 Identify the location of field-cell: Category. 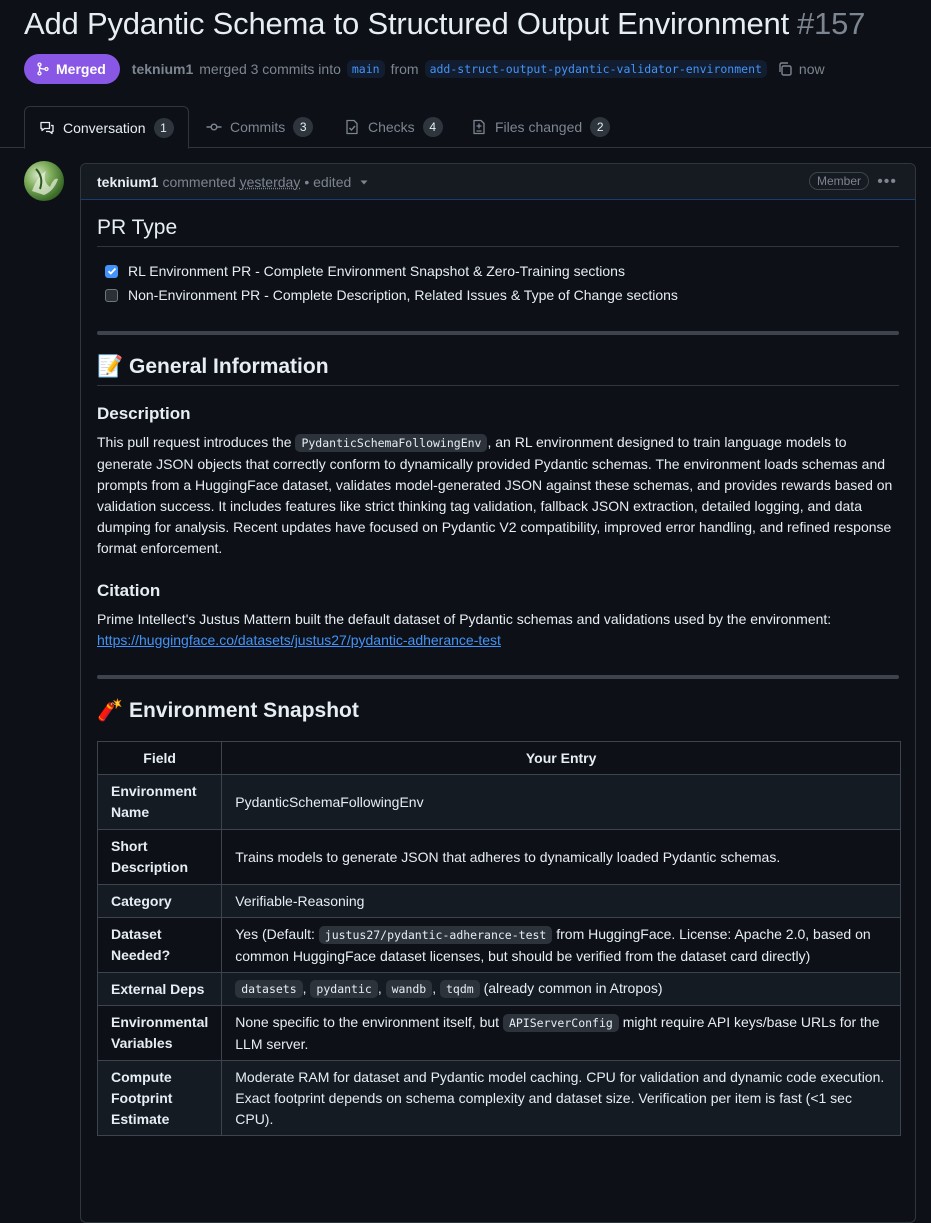
(159, 901).